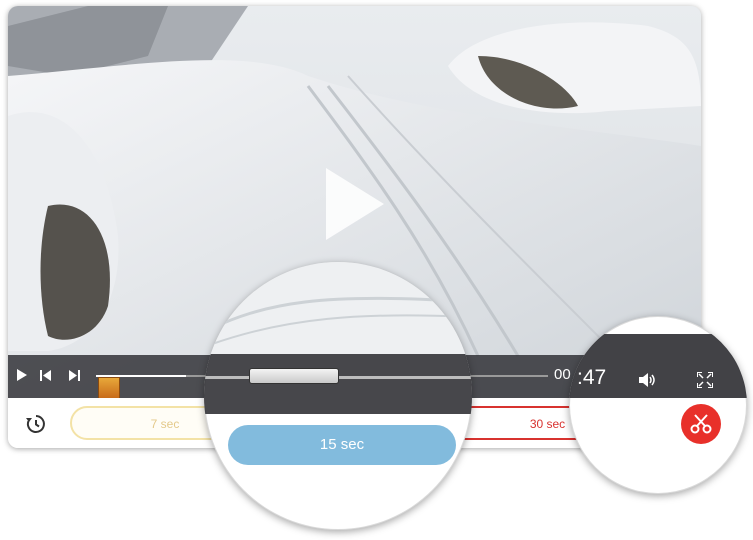  I want to click on duration-15-button: 15 sec, so click(342, 445).